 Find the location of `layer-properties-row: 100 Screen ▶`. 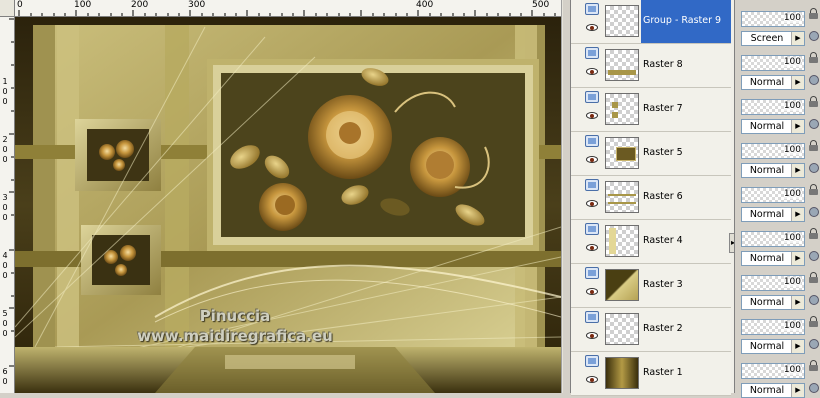

layer-properties-row: 100 Screen ▶ is located at coordinates (777, 23).